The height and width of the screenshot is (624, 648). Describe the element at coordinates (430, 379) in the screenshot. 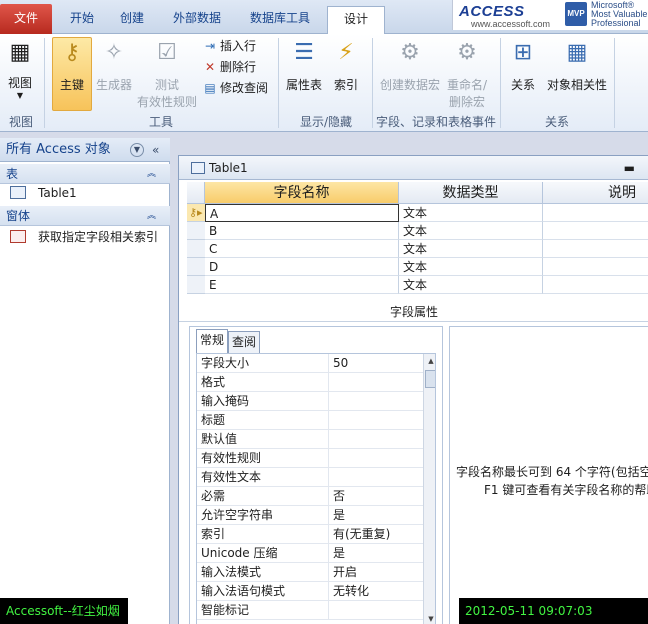

I see `scroll-thumb` at that location.